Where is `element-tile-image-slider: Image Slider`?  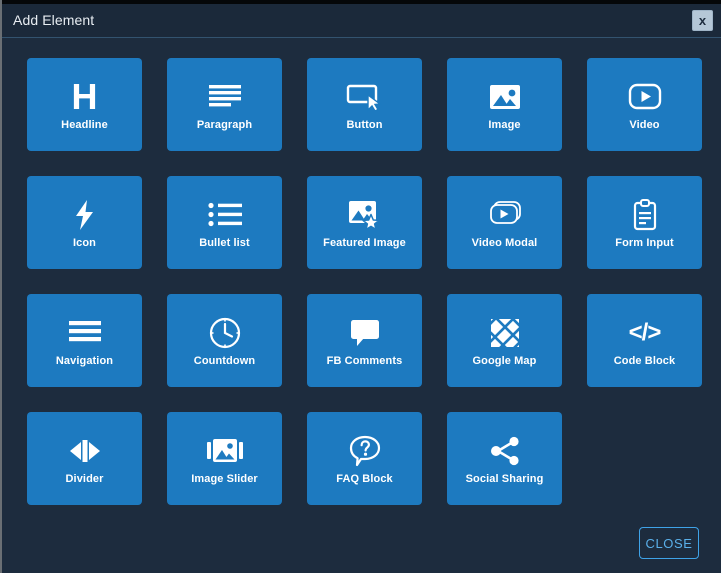 element-tile-image-slider: Image Slider is located at coordinates (224, 458).